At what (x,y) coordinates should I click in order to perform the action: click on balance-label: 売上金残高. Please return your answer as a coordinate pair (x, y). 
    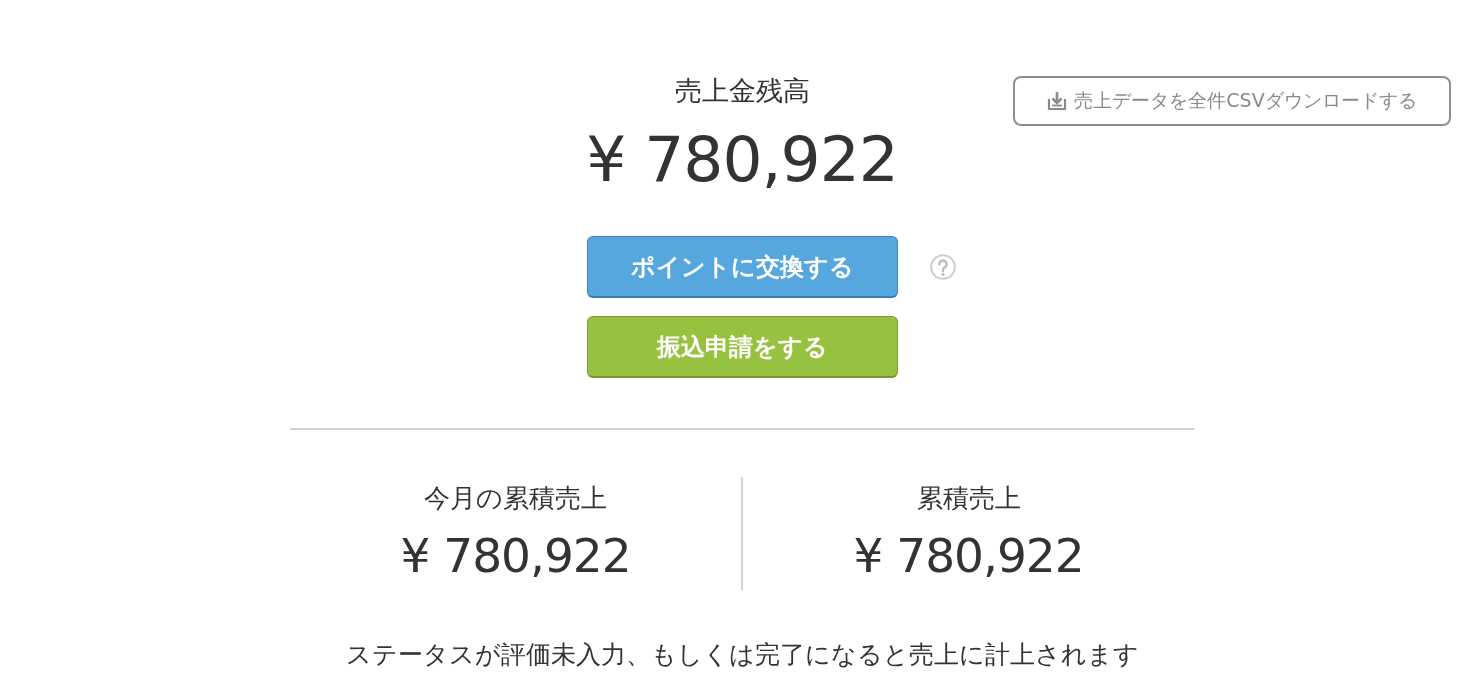
    Looking at the image, I should click on (742, 91).